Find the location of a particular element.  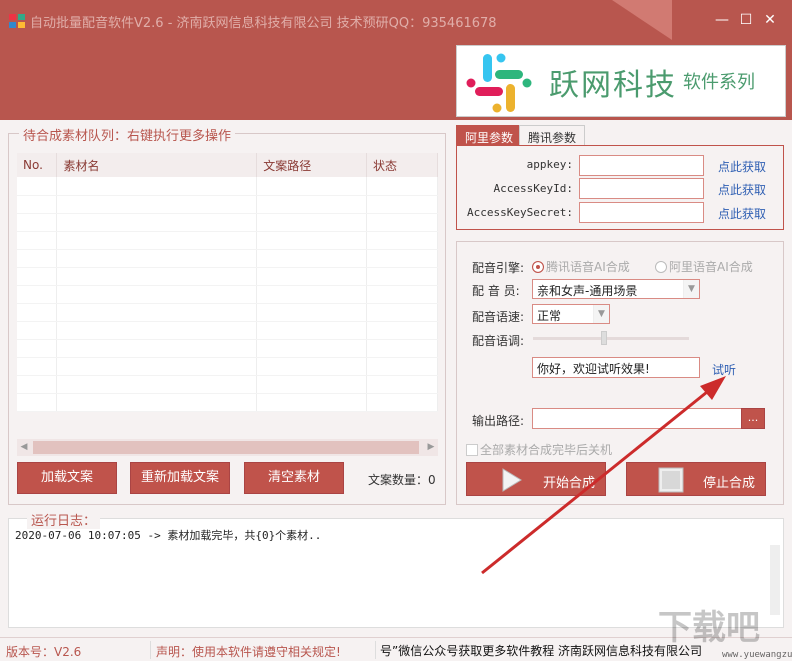

minimize-button: — is located at coordinates (722, 20).